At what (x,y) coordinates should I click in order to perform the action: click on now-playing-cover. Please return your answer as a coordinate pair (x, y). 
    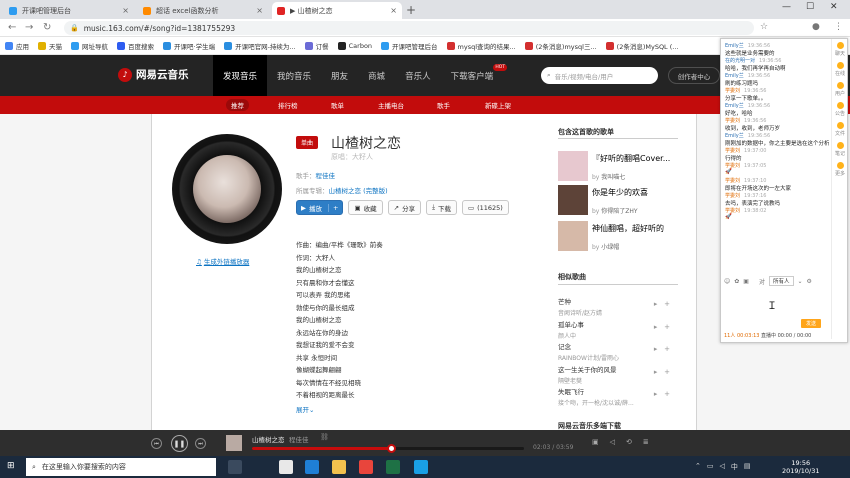
    Looking at the image, I should click on (234, 443).